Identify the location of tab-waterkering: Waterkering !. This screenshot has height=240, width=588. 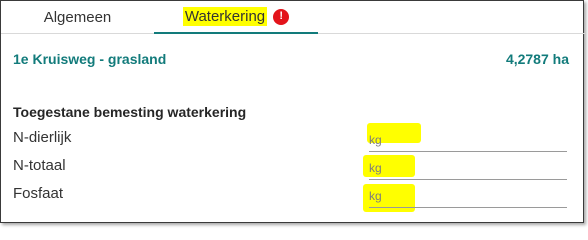
(236, 17).